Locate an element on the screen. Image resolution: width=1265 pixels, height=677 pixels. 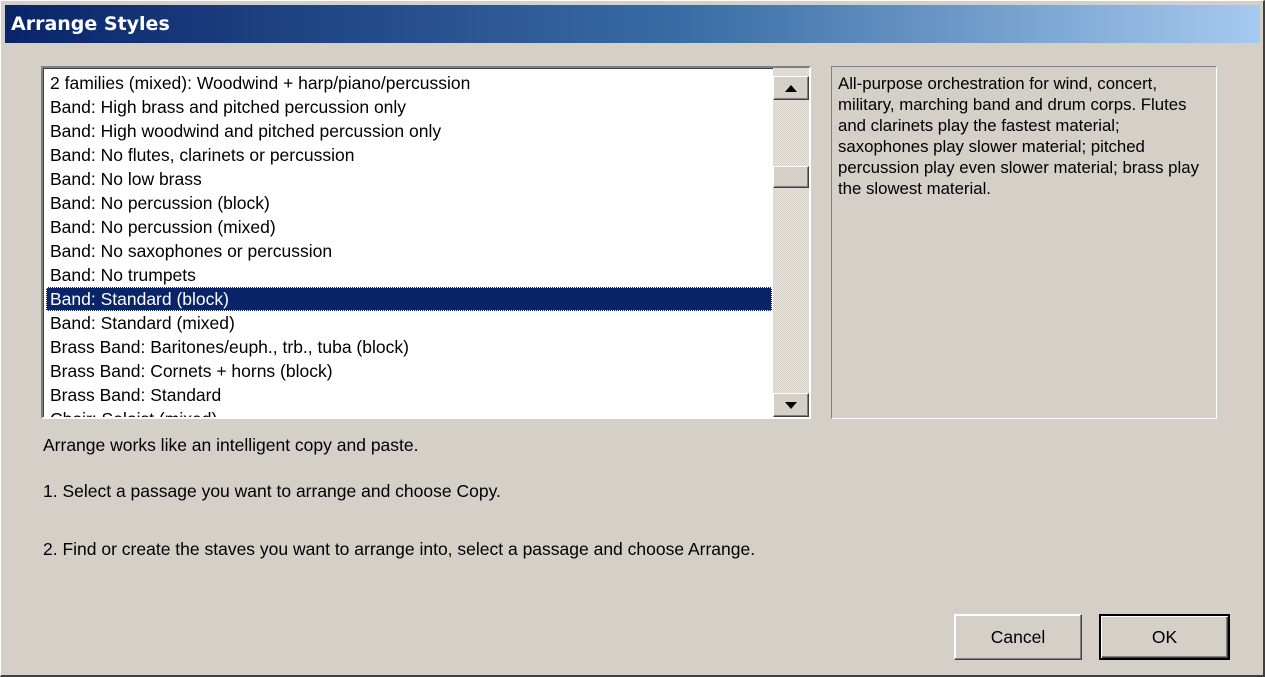
scroll-thumb is located at coordinates (791, 177).